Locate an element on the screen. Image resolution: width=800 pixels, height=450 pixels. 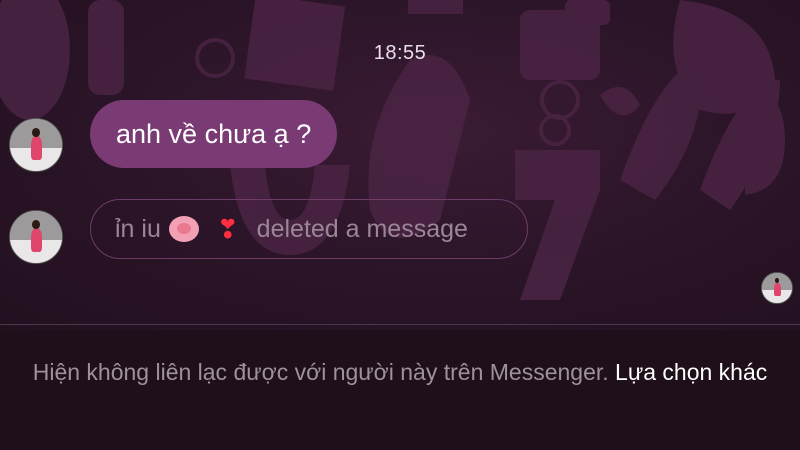
pig-face-emoji-icon is located at coordinates (183, 229).